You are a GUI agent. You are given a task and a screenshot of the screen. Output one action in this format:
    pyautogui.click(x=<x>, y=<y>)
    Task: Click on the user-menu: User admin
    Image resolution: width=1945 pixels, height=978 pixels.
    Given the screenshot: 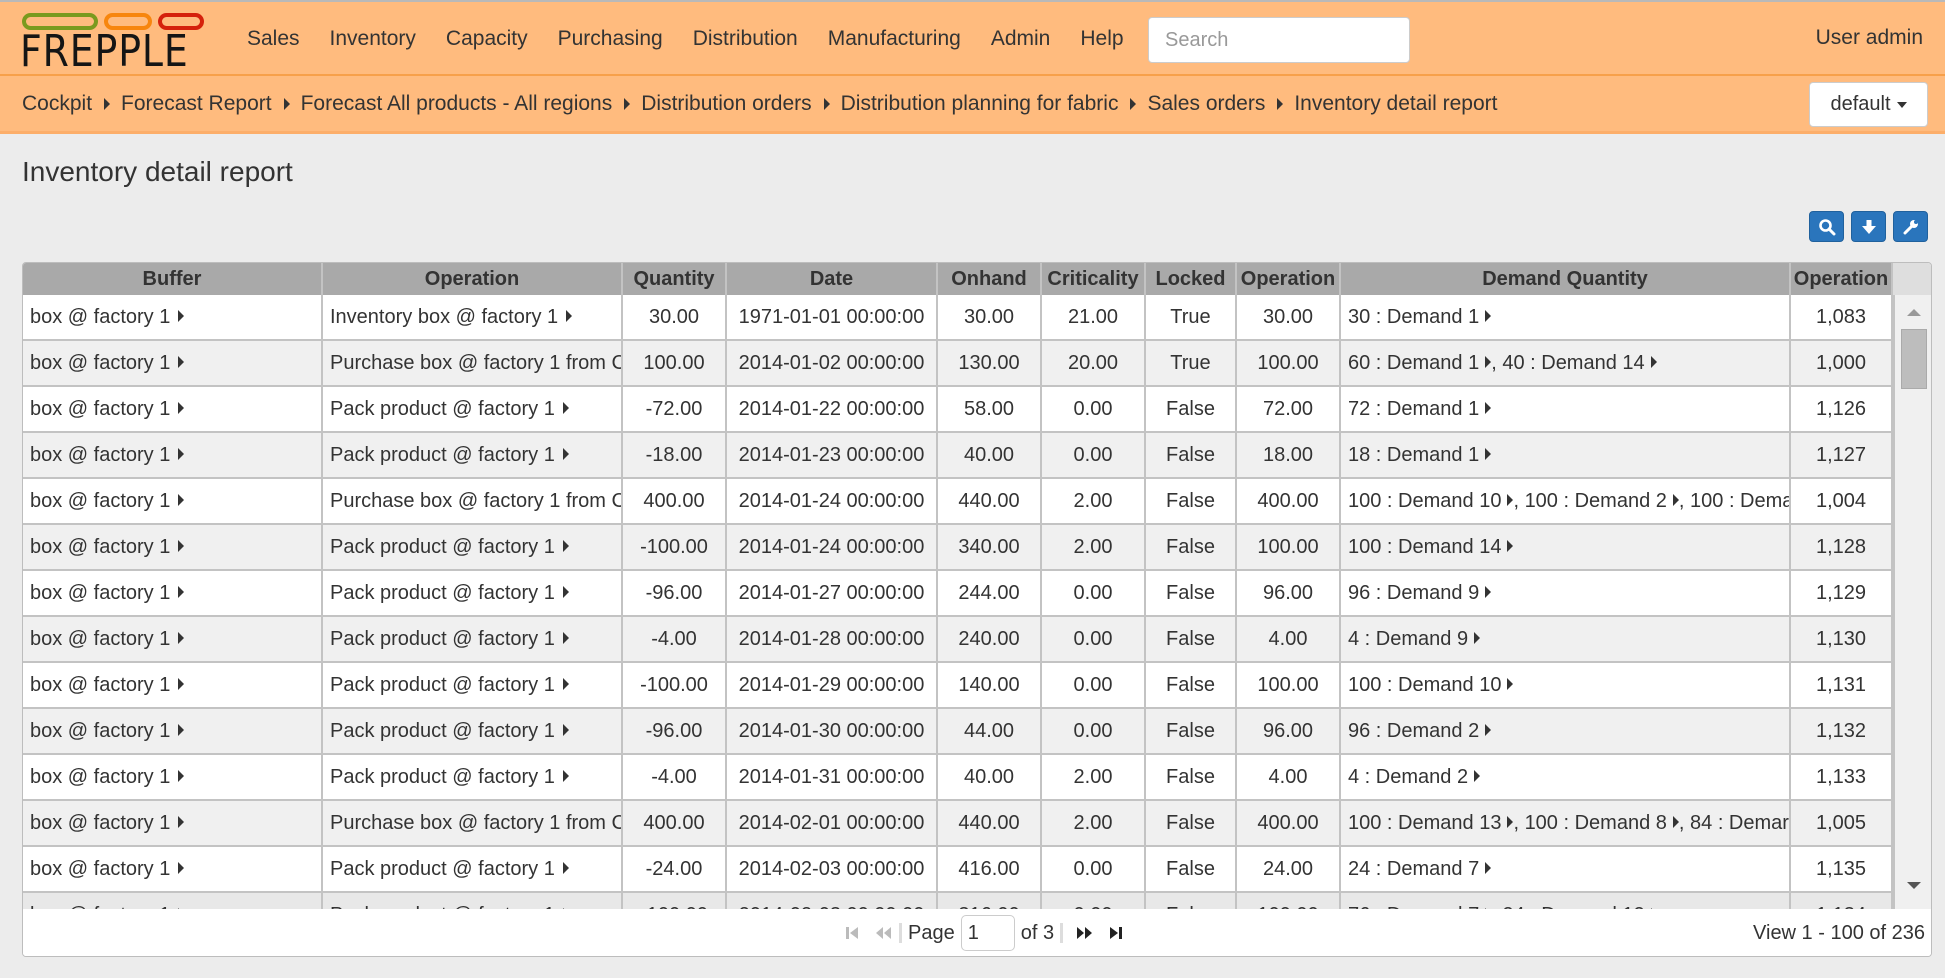 What is the action you would take?
    pyautogui.click(x=1869, y=38)
    